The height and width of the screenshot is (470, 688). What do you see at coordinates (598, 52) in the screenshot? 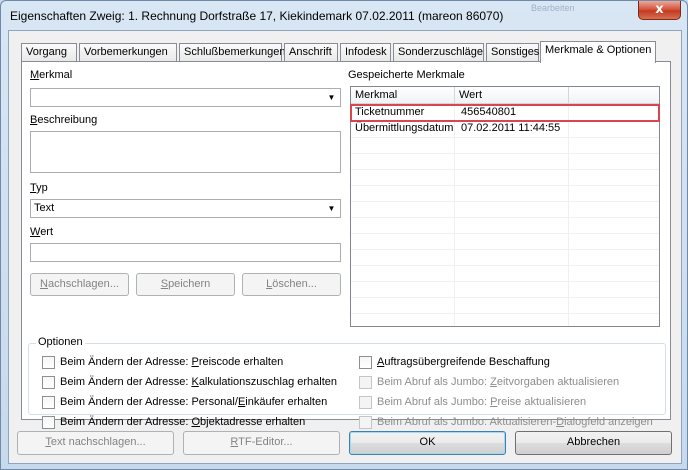
I see `tab-merkmale-optionen: Merkmale & Optionen` at bounding box center [598, 52].